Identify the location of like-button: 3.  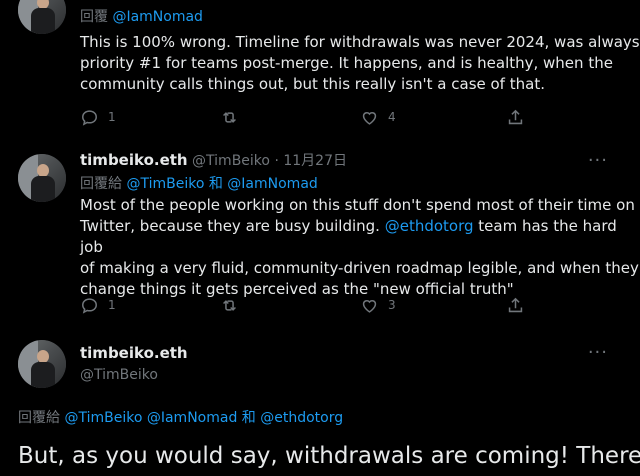
(433, 305).